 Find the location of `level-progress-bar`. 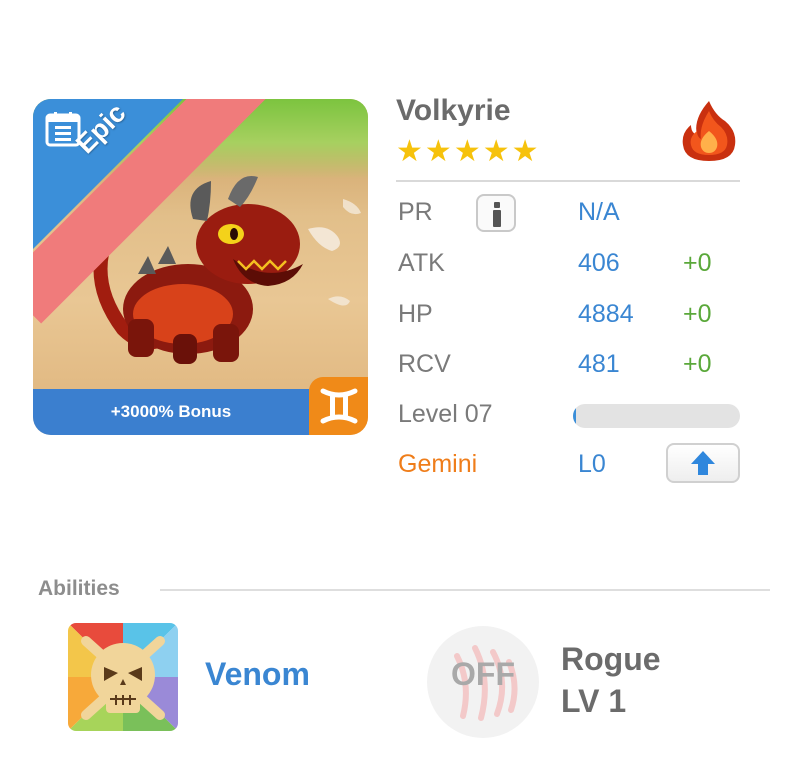

level-progress-bar is located at coordinates (656, 416).